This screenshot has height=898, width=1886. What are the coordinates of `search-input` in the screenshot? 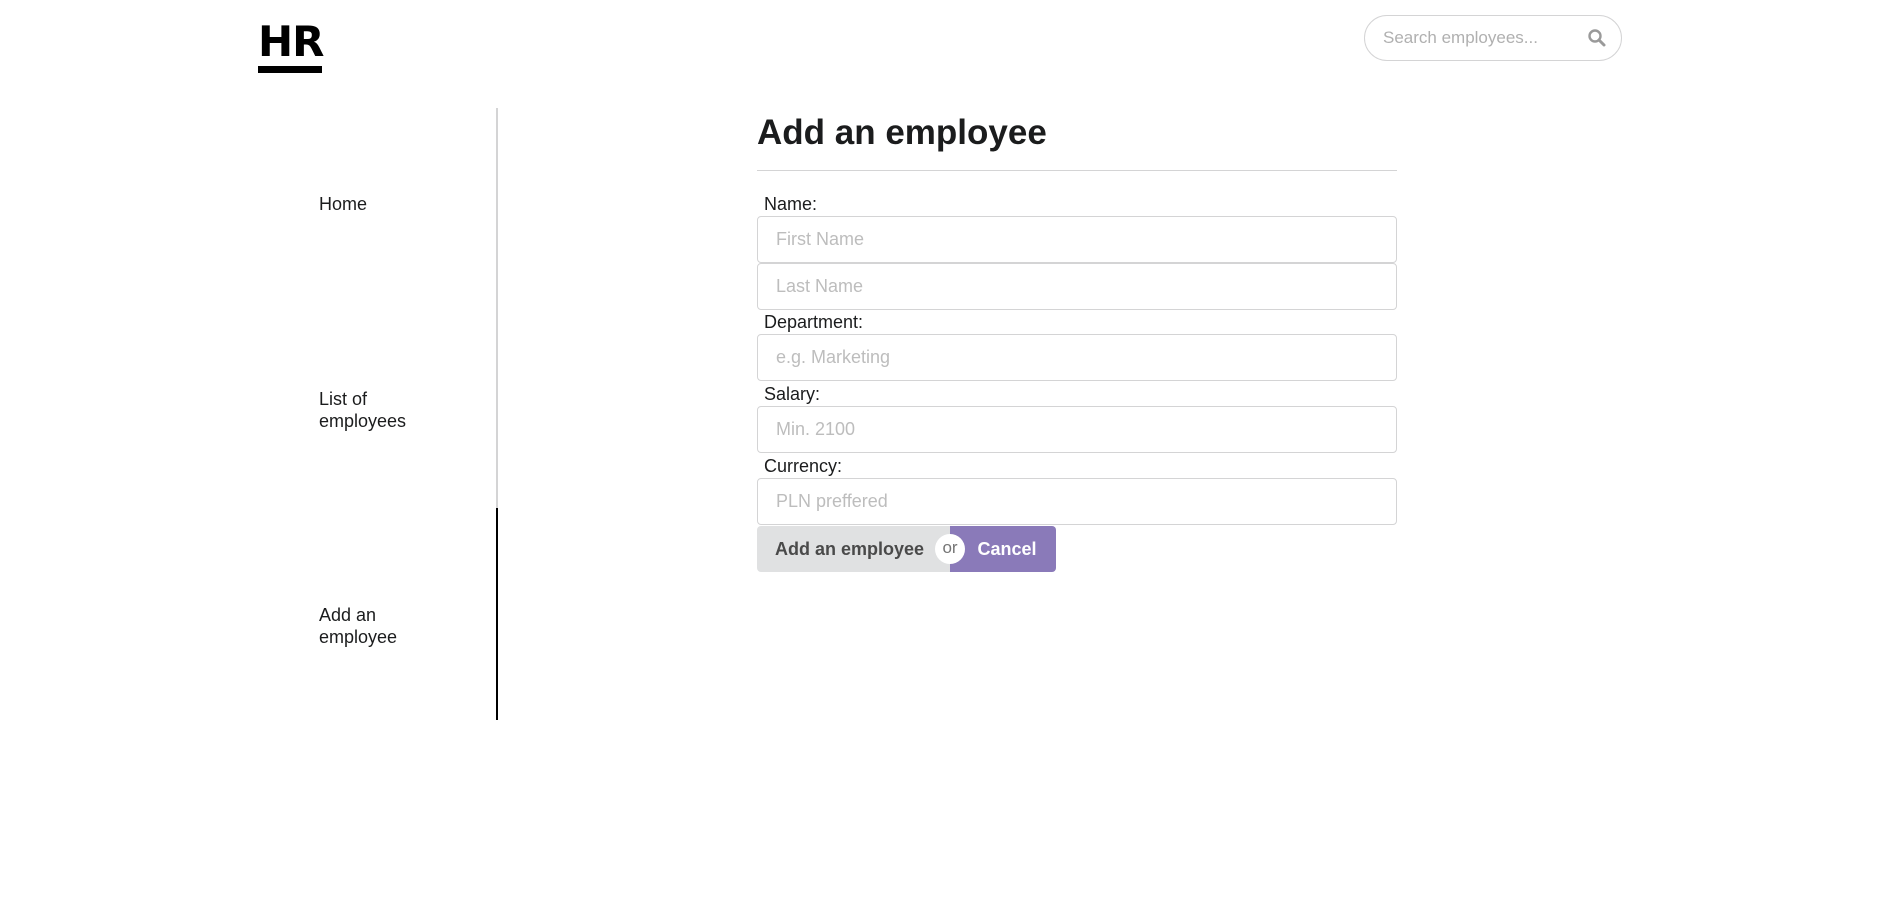 It's located at (1481, 38).